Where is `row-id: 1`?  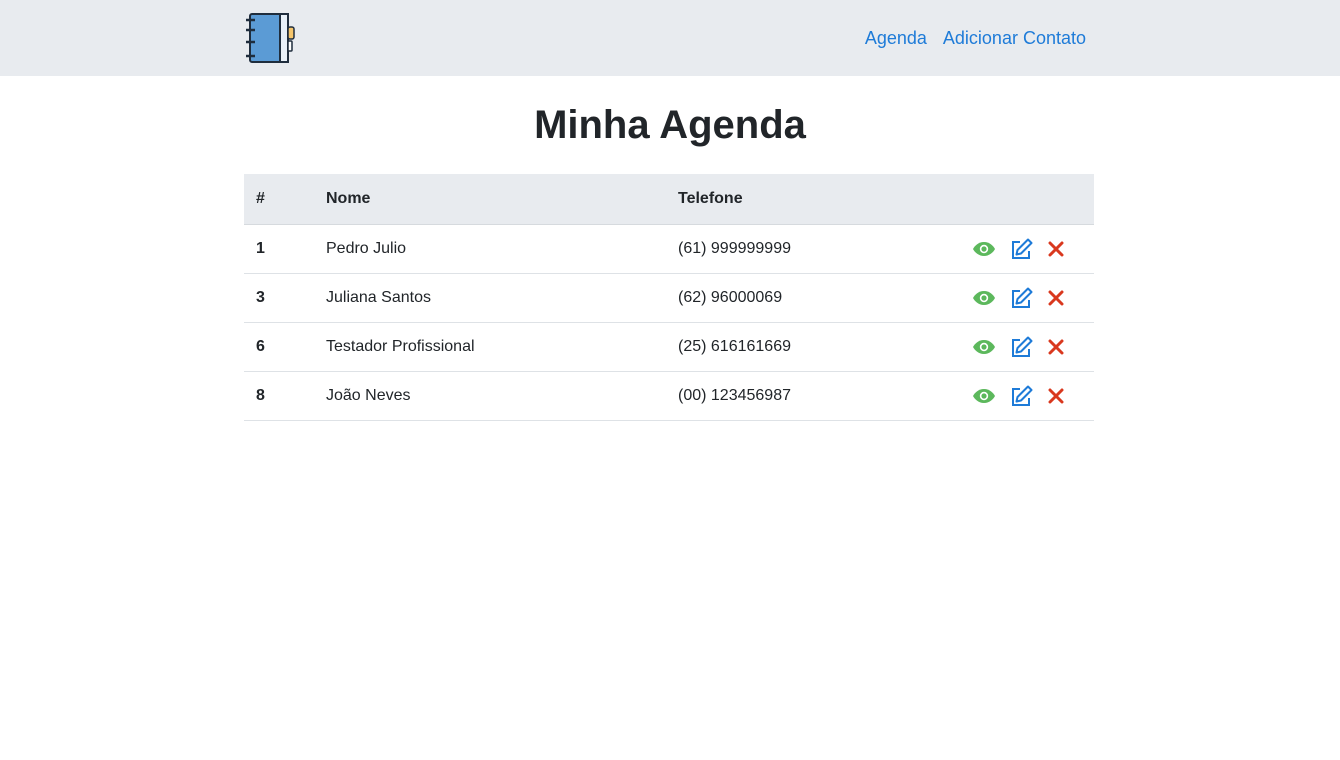 row-id: 1 is located at coordinates (285, 249).